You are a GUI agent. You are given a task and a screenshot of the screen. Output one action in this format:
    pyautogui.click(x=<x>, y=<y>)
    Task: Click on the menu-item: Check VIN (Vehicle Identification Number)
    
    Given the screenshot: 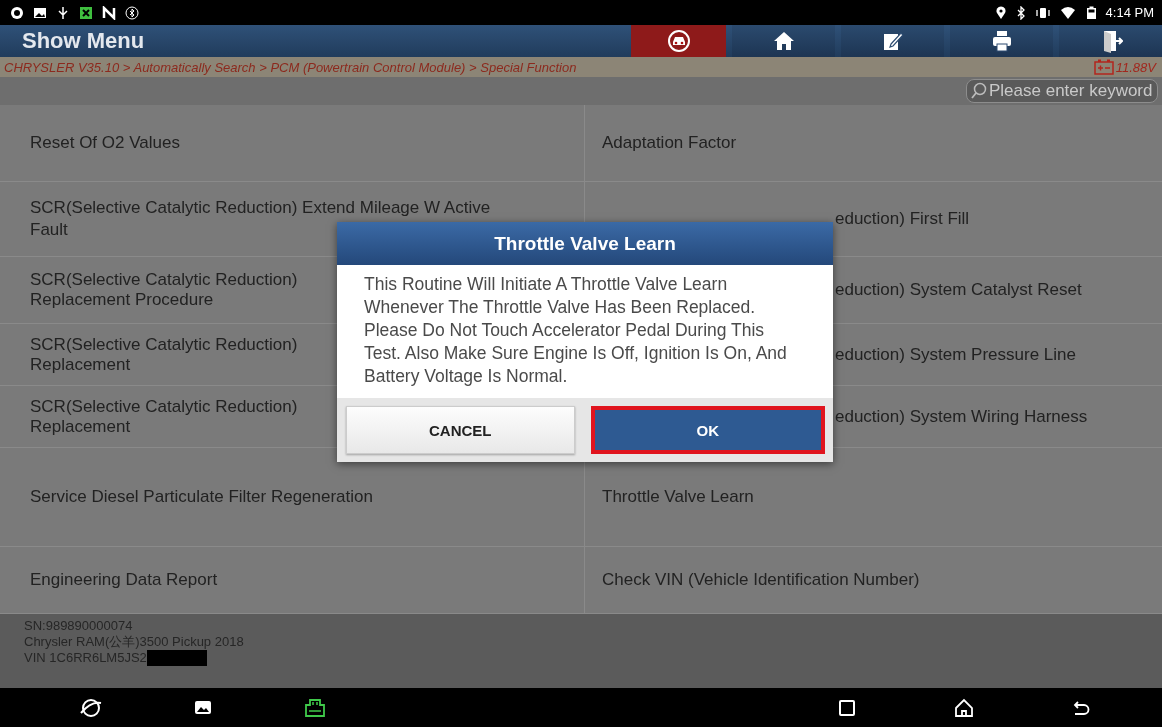 What is the action you would take?
    pyautogui.click(x=873, y=580)
    